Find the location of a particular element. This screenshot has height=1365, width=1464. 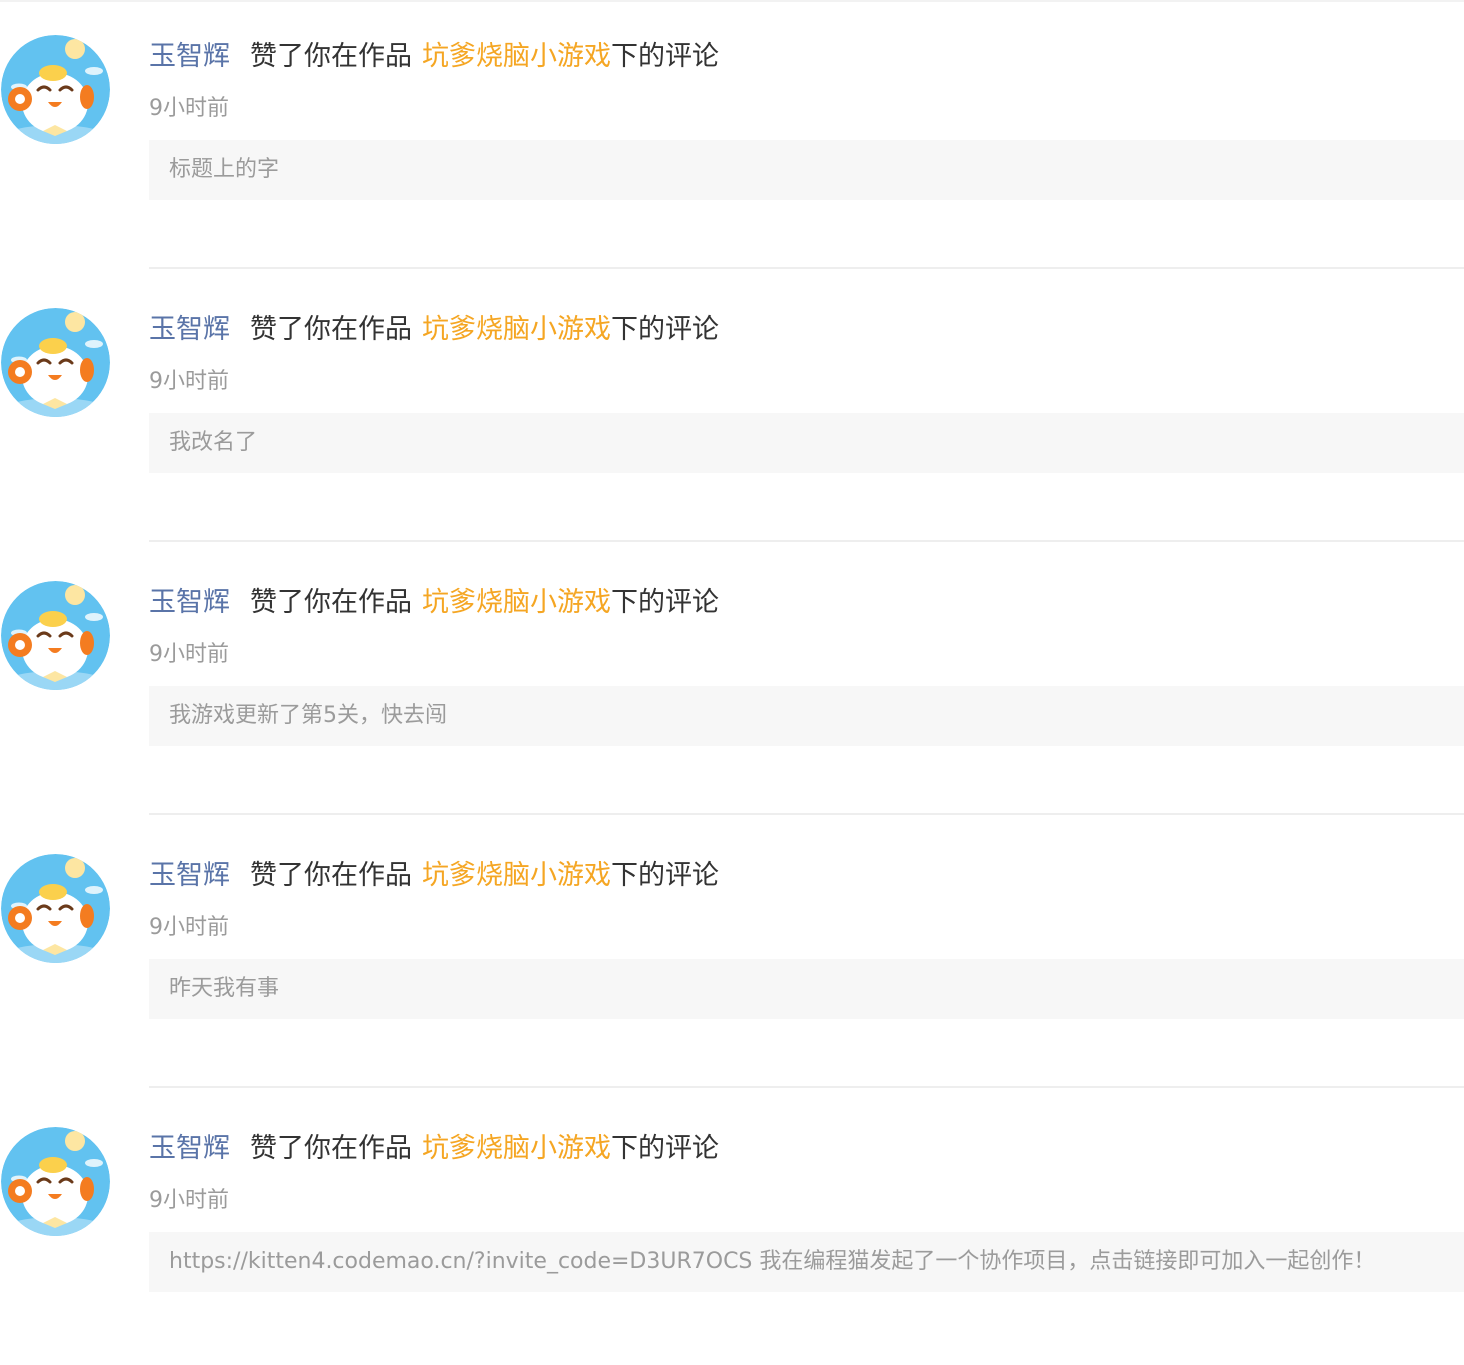

comment-quote: 标题上的字 is located at coordinates (806, 170).